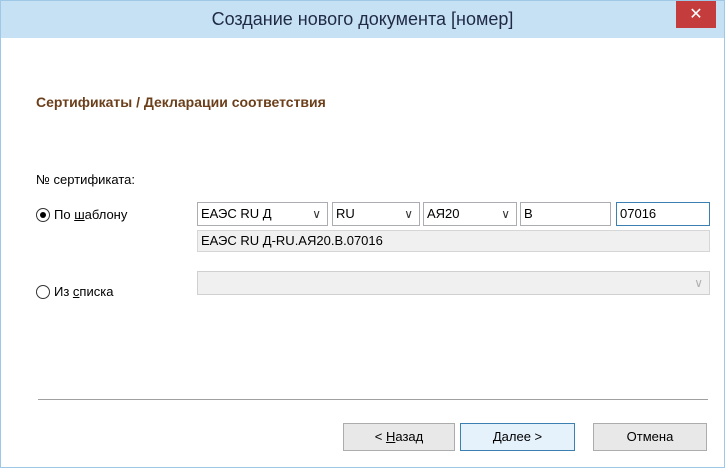  I want to click on certificate-number-label: № сертификата:, so click(85, 179).